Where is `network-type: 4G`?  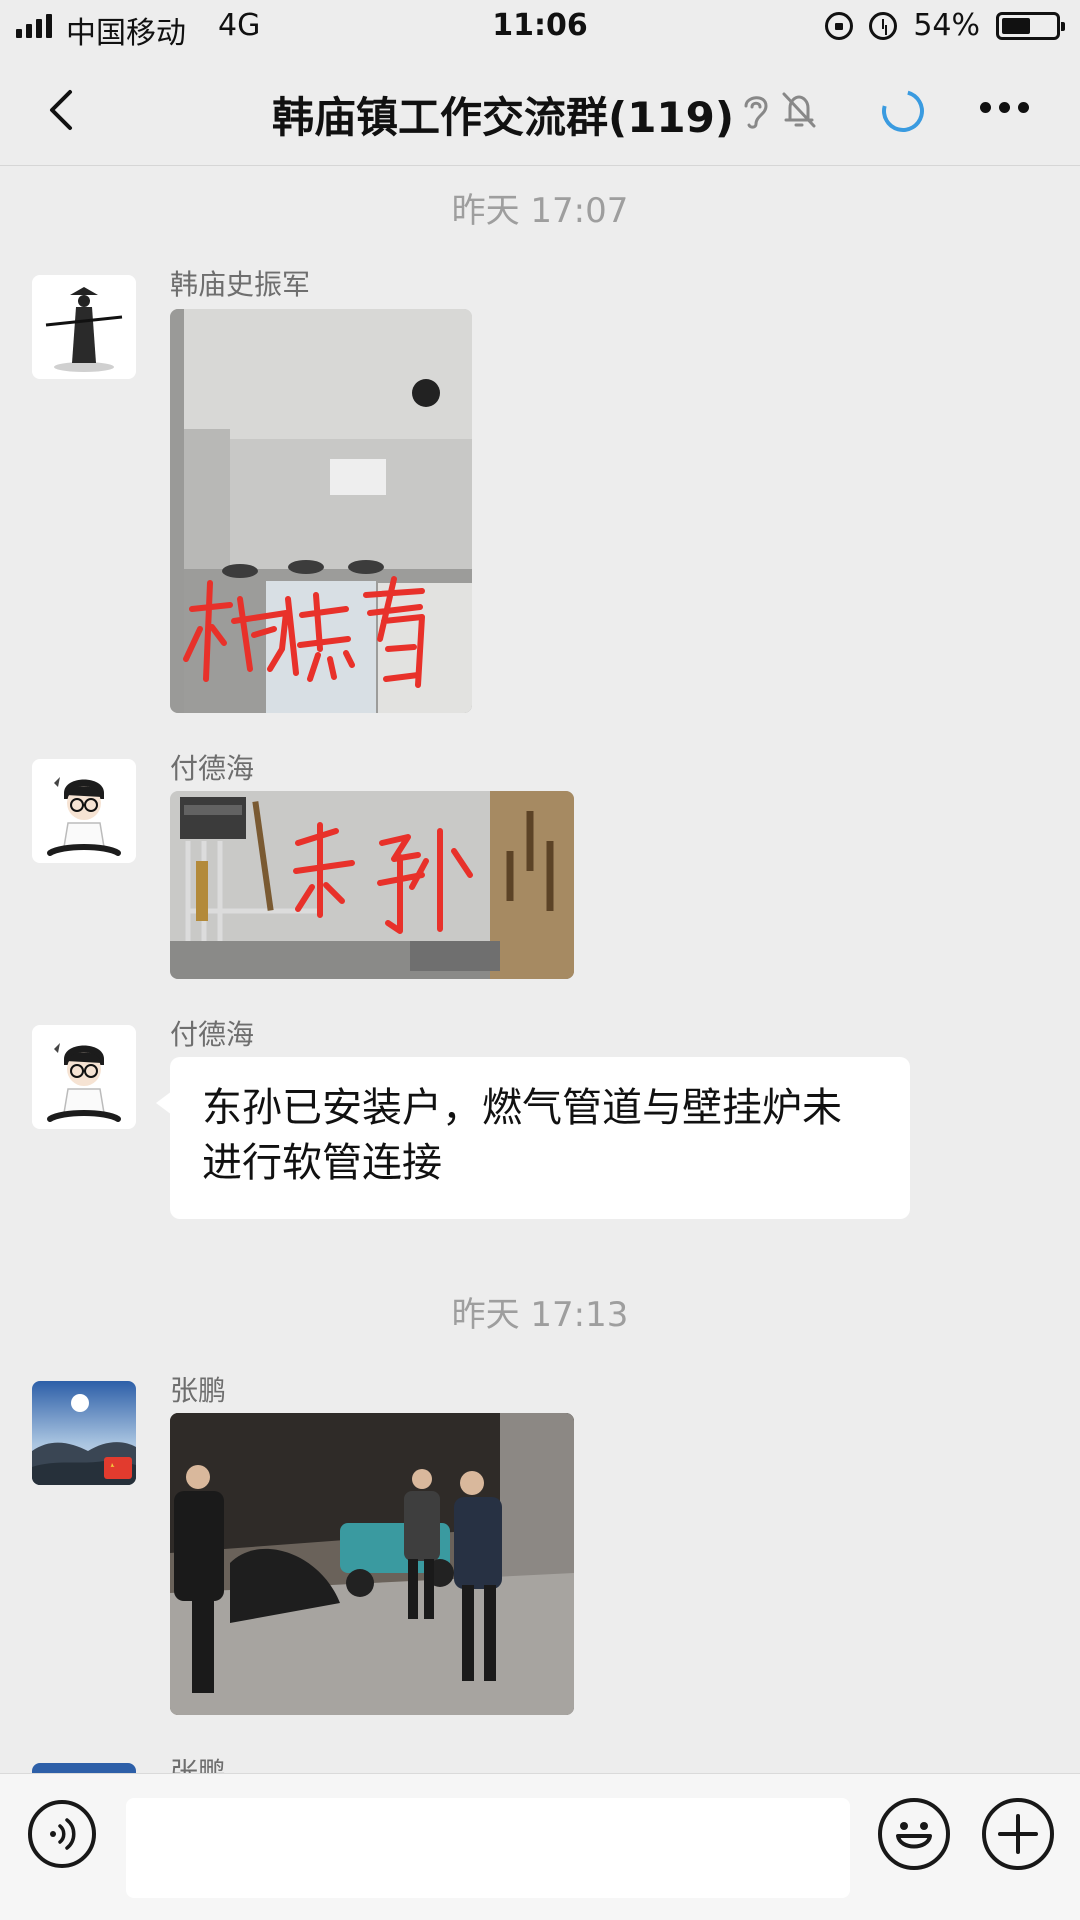 network-type: 4G is located at coordinates (239, 25).